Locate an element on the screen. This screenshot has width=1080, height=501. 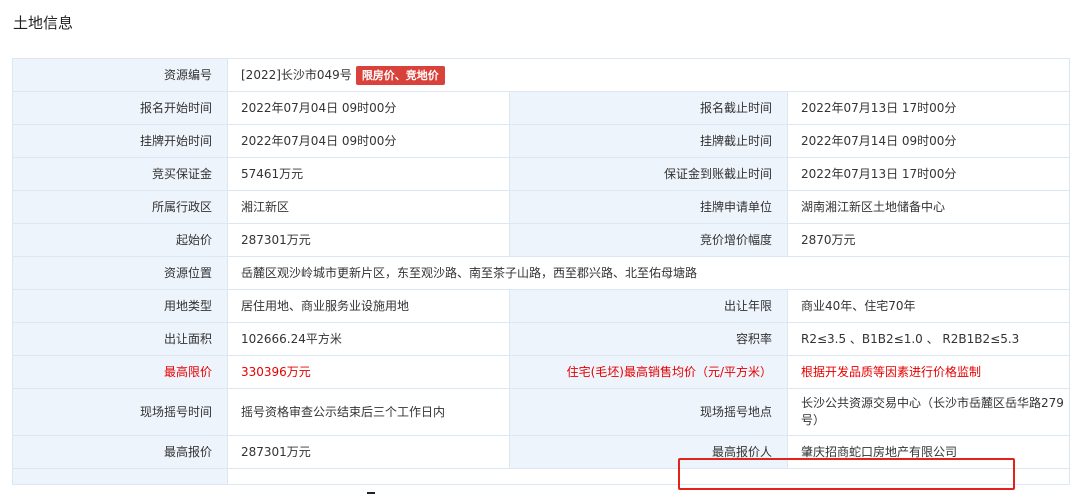
lottery-time-value: 摇号资格审查公示结束后三个工作日内 is located at coordinates (368, 412).